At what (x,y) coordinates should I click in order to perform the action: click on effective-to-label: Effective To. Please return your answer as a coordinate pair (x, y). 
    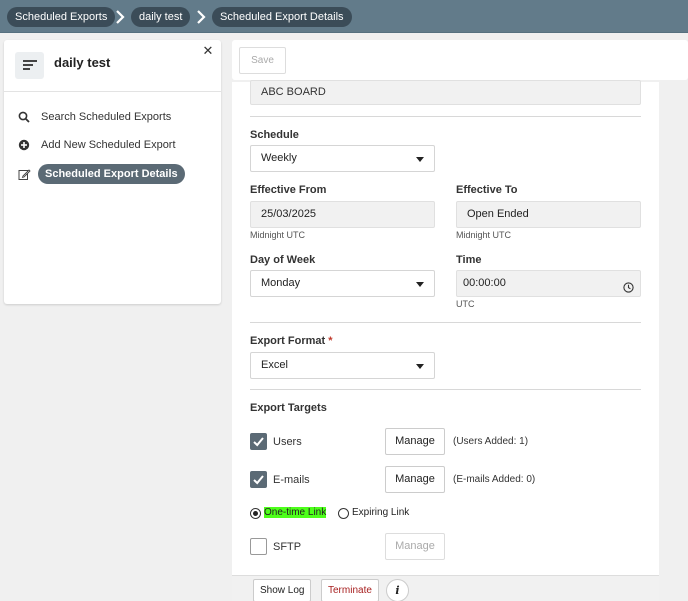
    Looking at the image, I should click on (487, 190).